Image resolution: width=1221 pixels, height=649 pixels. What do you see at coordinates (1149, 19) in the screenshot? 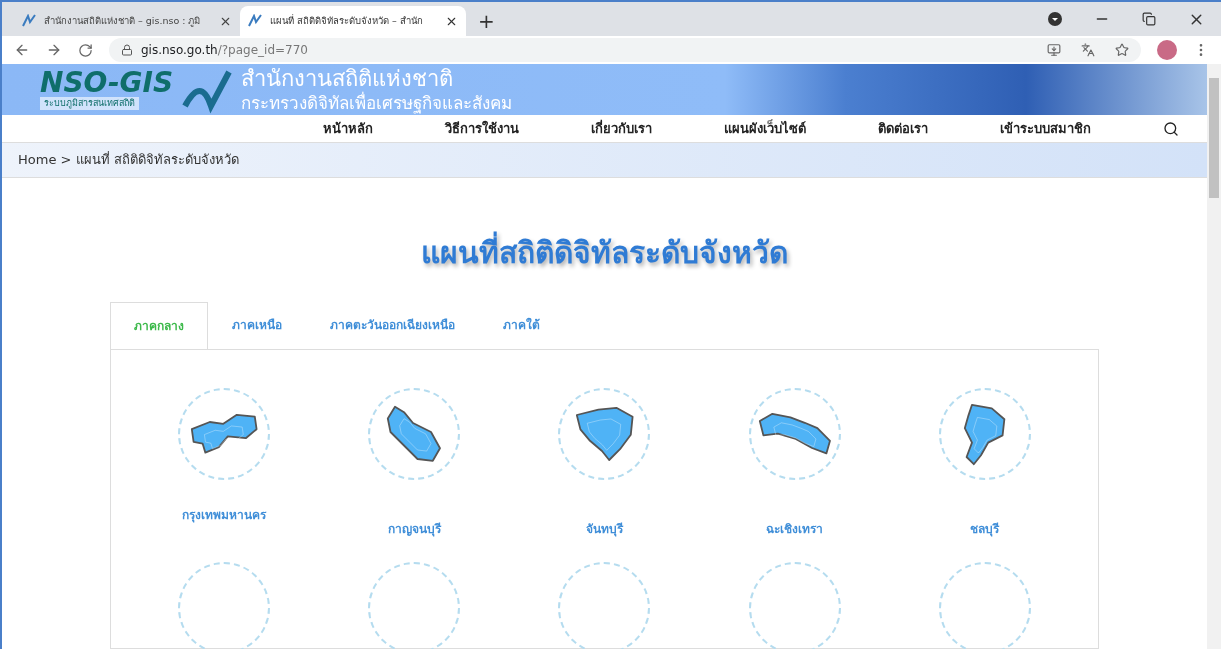
I see `restore-icon` at bounding box center [1149, 19].